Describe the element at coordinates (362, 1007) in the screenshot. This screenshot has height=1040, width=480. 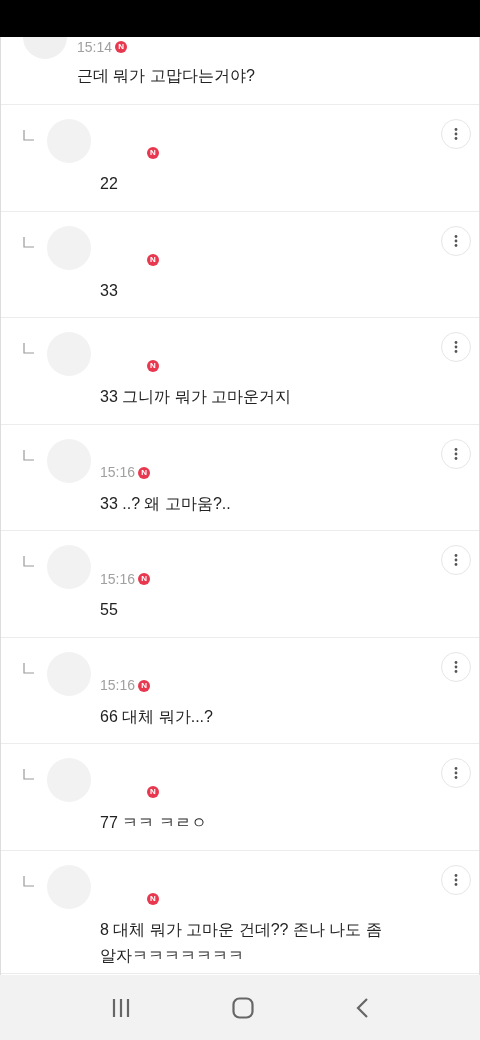
I see `back-icon` at that location.